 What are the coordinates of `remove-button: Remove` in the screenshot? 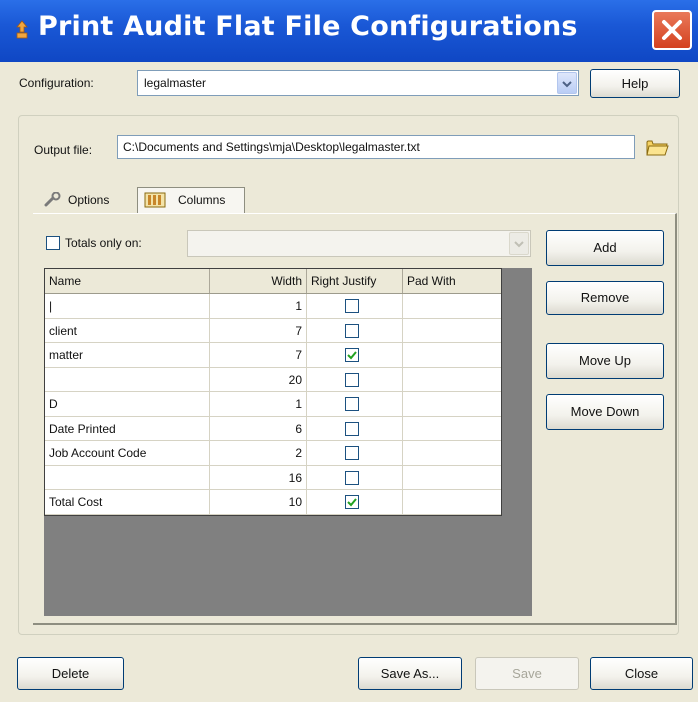 It's located at (605, 298).